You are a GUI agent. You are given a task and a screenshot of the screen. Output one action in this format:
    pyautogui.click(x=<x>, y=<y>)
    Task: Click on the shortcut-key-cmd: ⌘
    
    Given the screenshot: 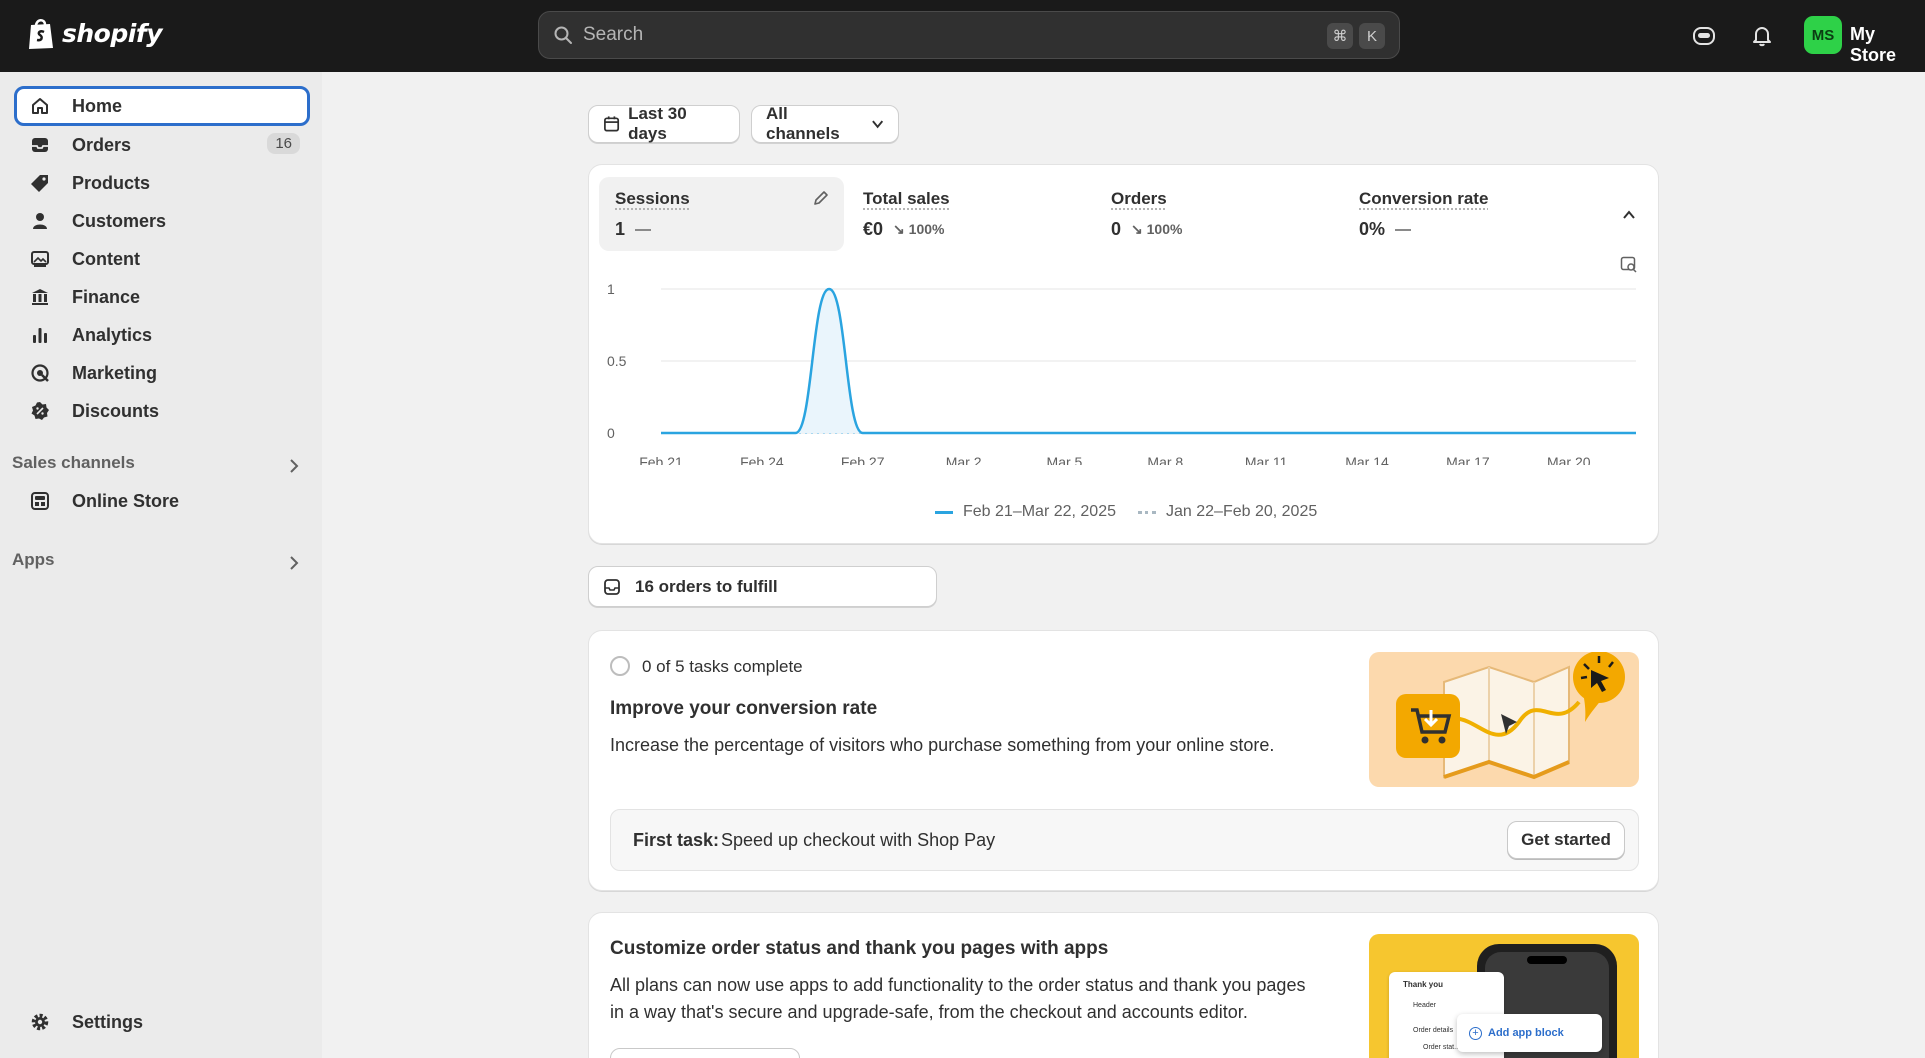 What is the action you would take?
    pyautogui.click(x=1340, y=36)
    